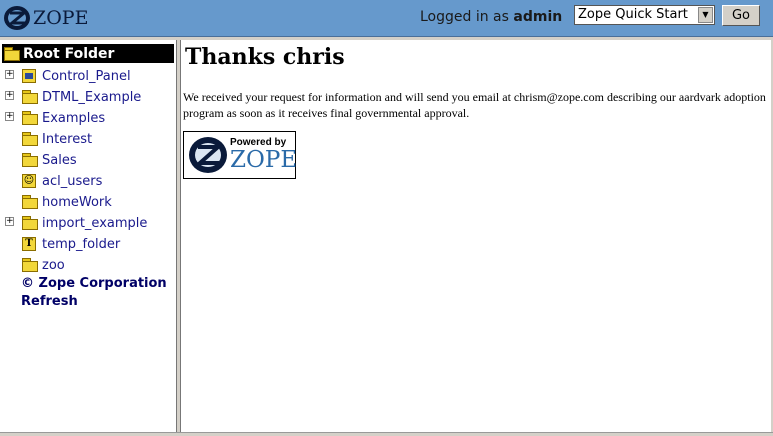 The image size is (773, 436). I want to click on tree-item-control-panel: + Control_Panel, so click(88, 77).